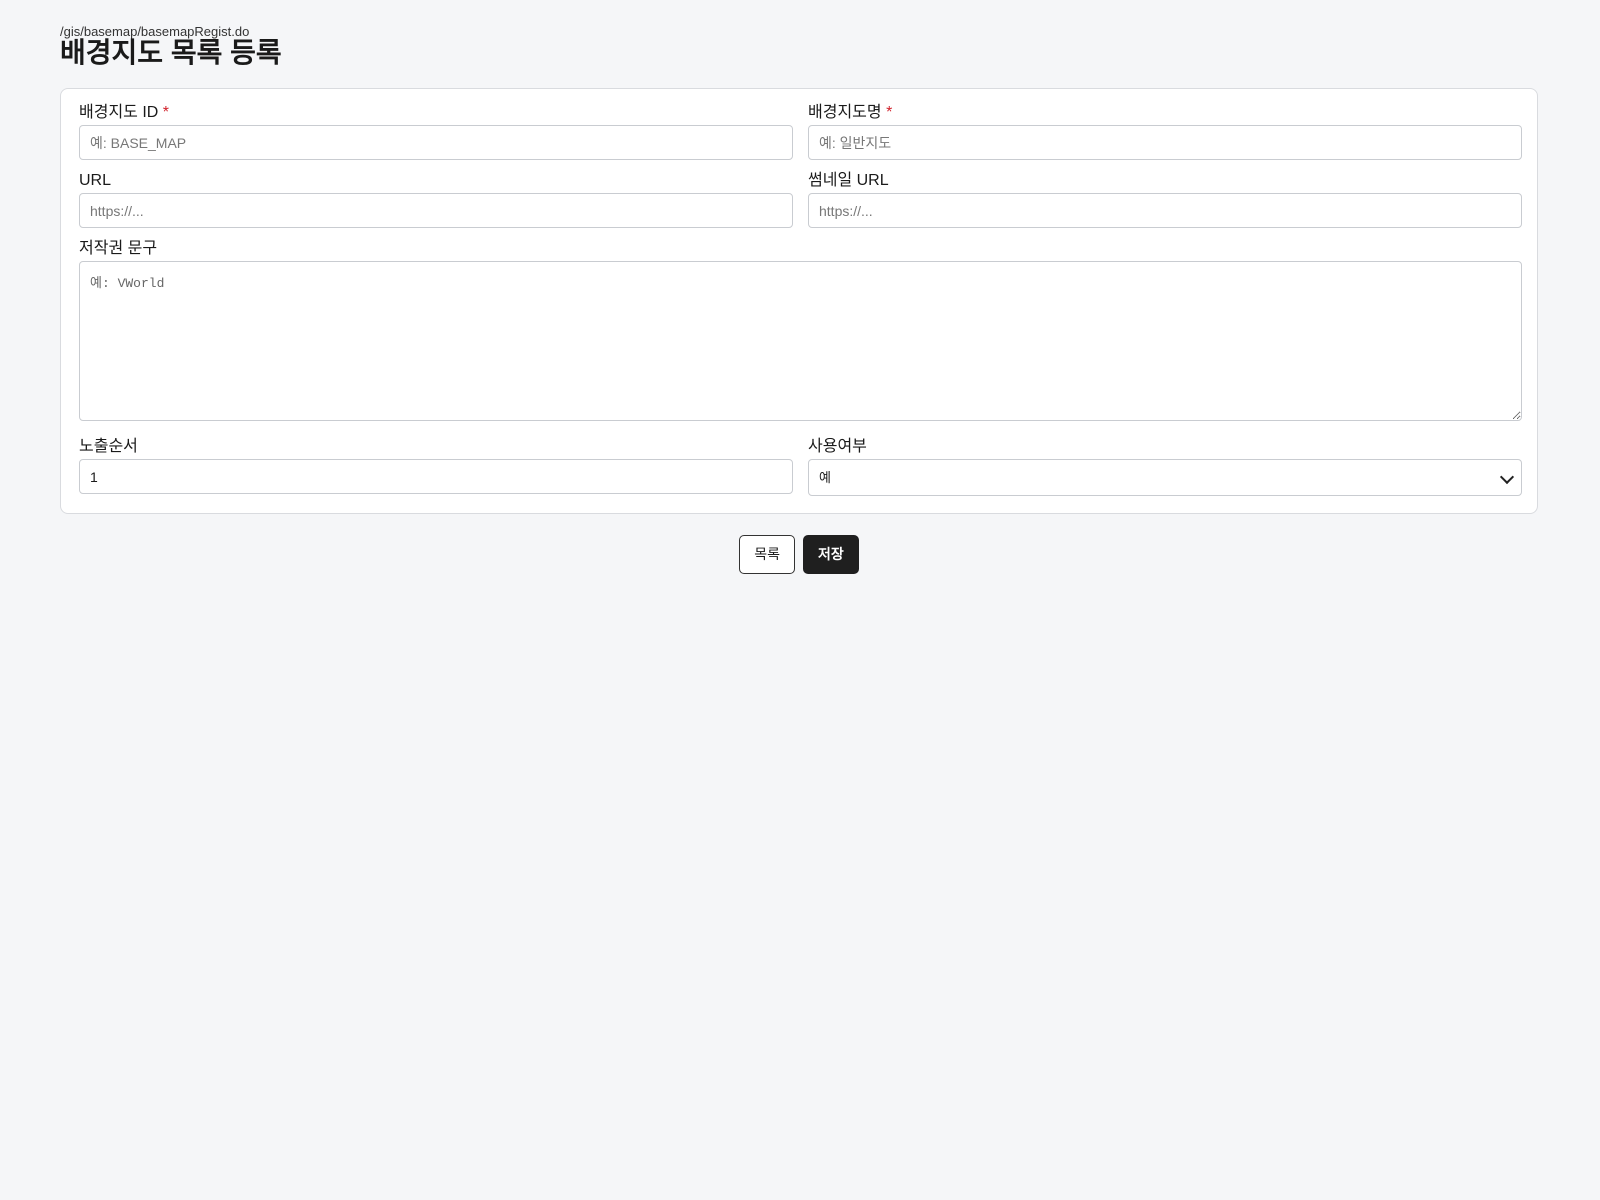 This screenshot has width=1600, height=1200. Describe the element at coordinates (119, 112) in the screenshot. I see `basemap-id-label-text: 배경지도 ID` at that location.